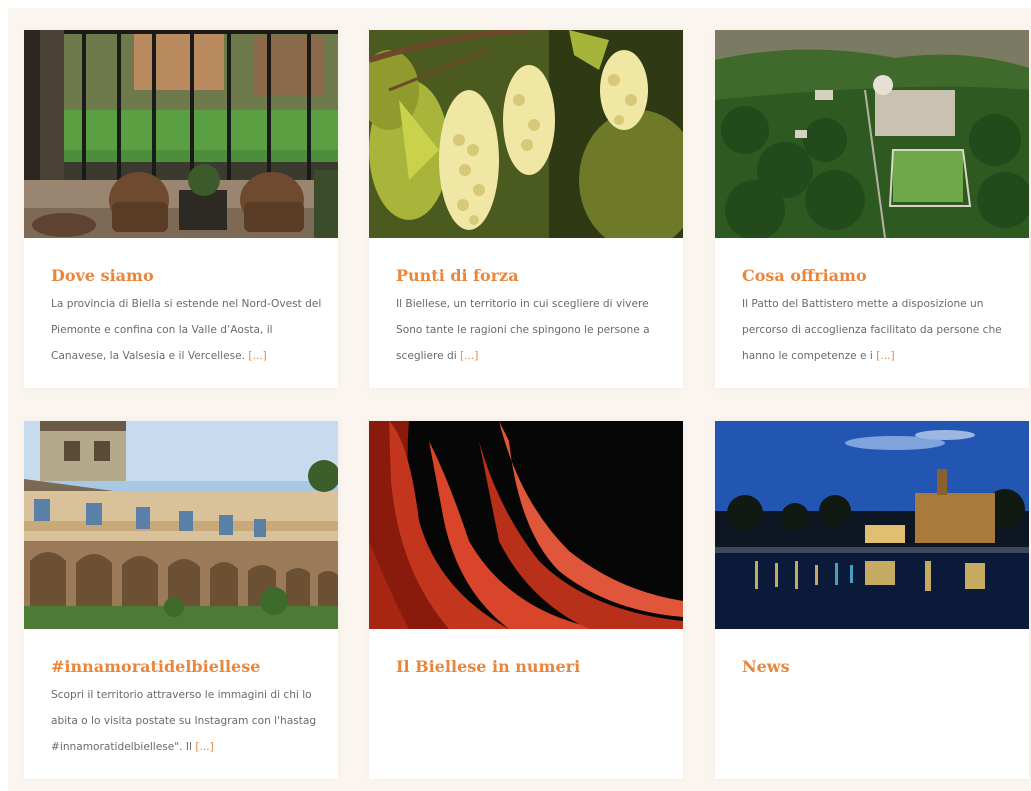 The width and height of the screenshot is (1031, 791). I want to click on card-image-grapes, so click(526, 134).